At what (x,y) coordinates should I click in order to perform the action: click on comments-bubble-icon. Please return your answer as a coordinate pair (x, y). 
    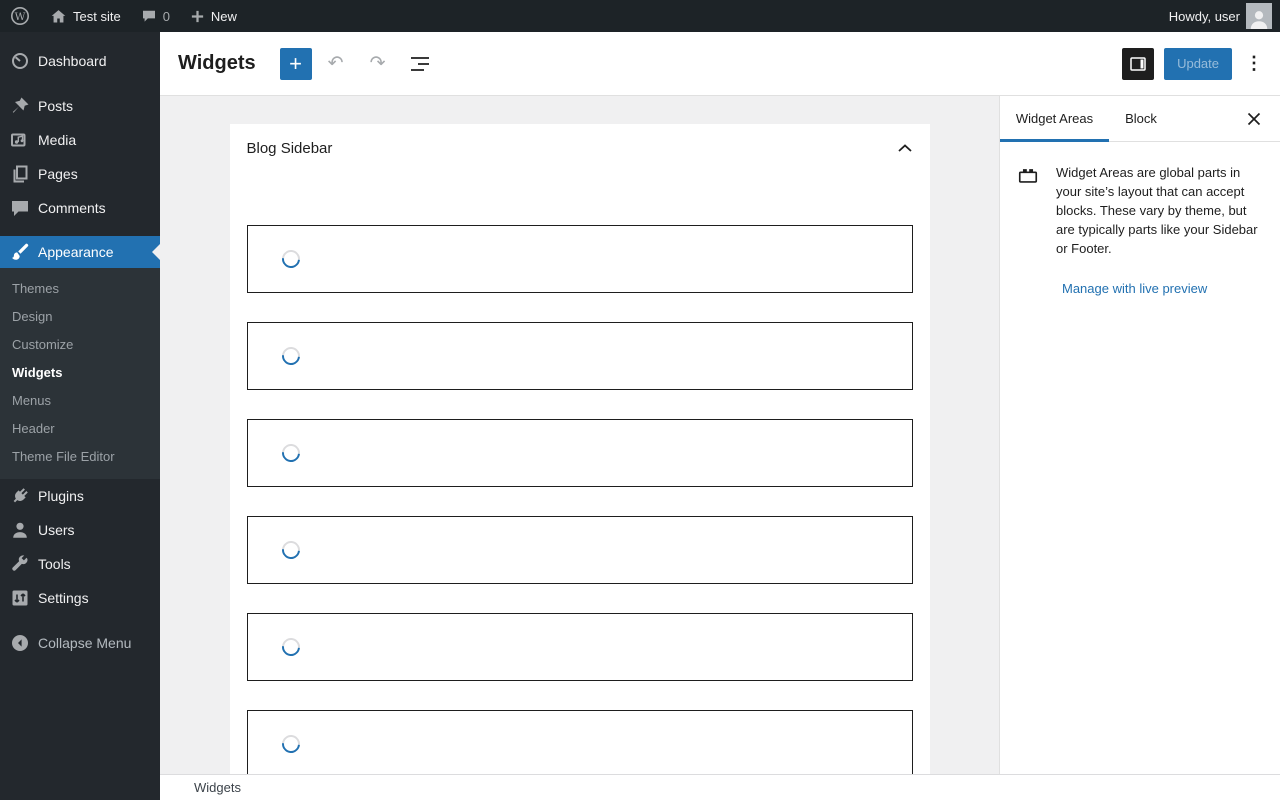
    Looking at the image, I should click on (148, 16).